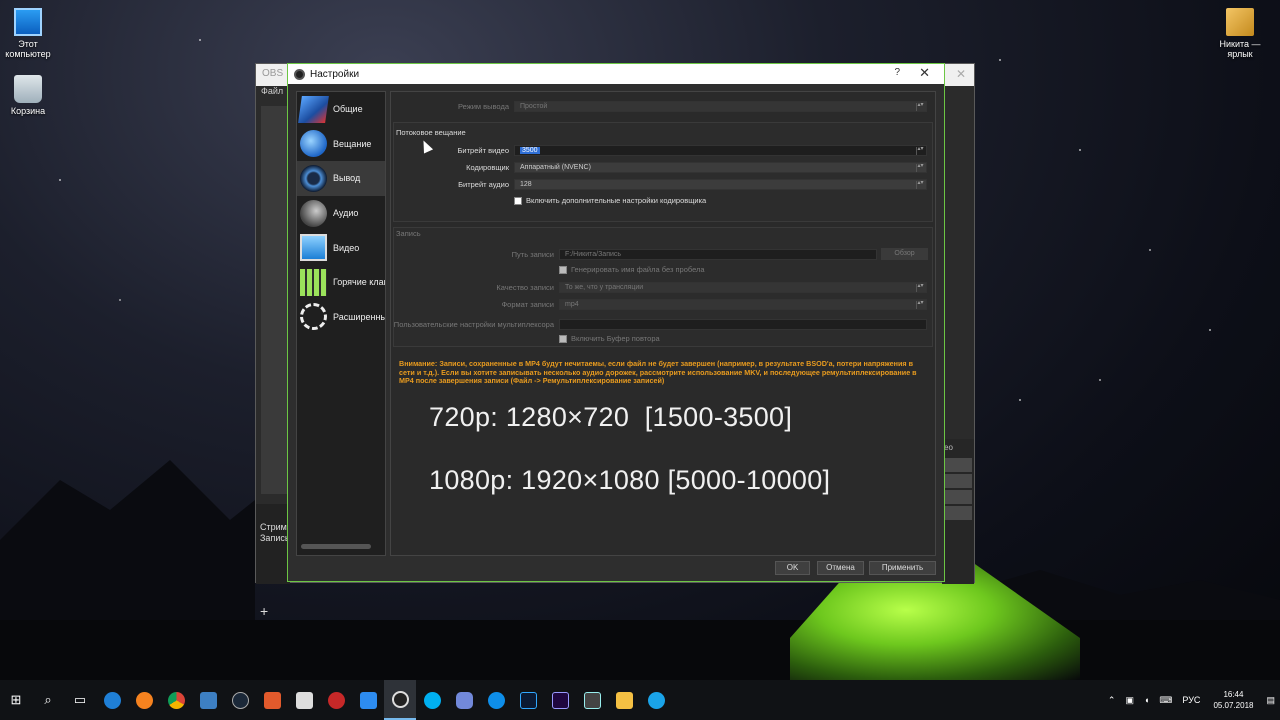 The height and width of the screenshot is (720, 1280). What do you see at coordinates (904, 254) in the screenshot?
I see `browse-button: Обзор` at bounding box center [904, 254].